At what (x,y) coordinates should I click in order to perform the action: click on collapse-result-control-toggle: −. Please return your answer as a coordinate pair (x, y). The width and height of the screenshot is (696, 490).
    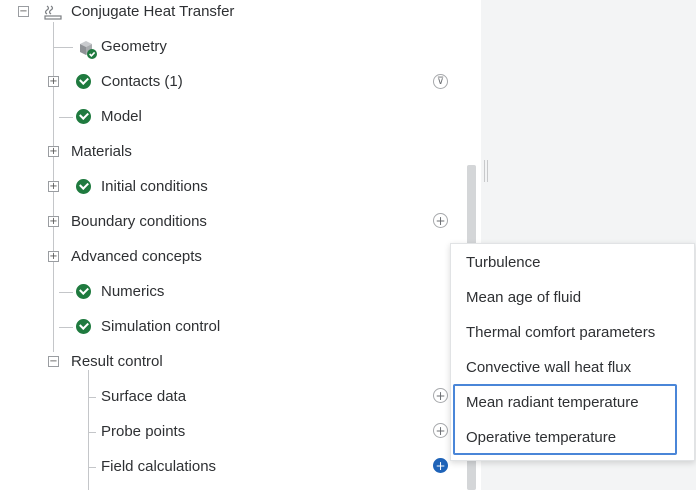
    Looking at the image, I should click on (53, 361).